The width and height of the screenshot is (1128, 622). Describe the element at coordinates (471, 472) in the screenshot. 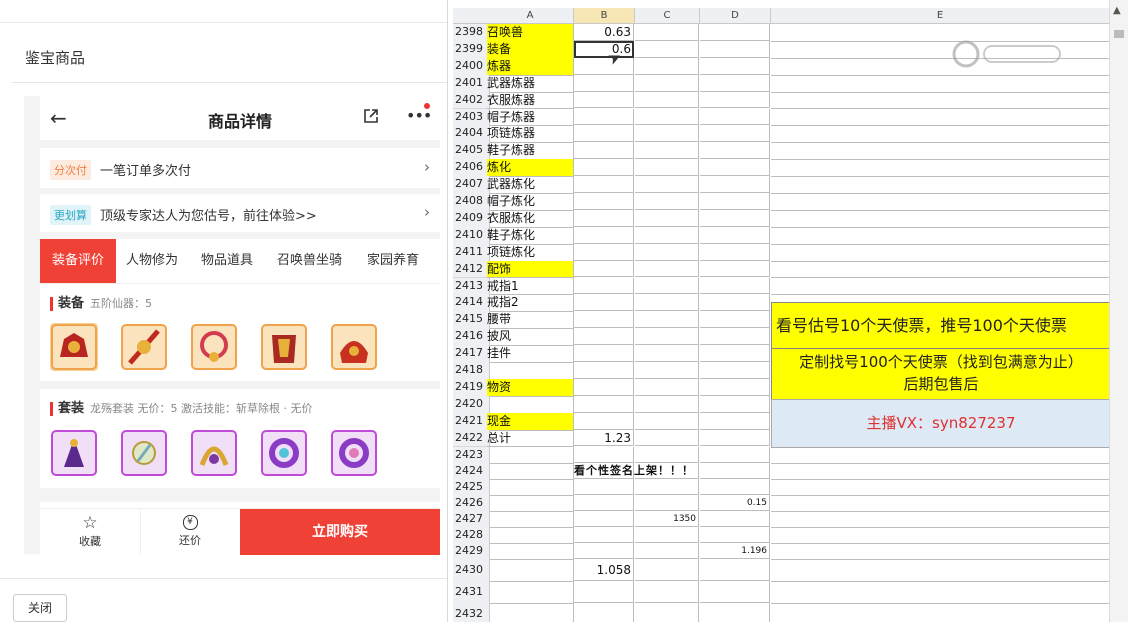

I see `row-header: 2424` at that location.